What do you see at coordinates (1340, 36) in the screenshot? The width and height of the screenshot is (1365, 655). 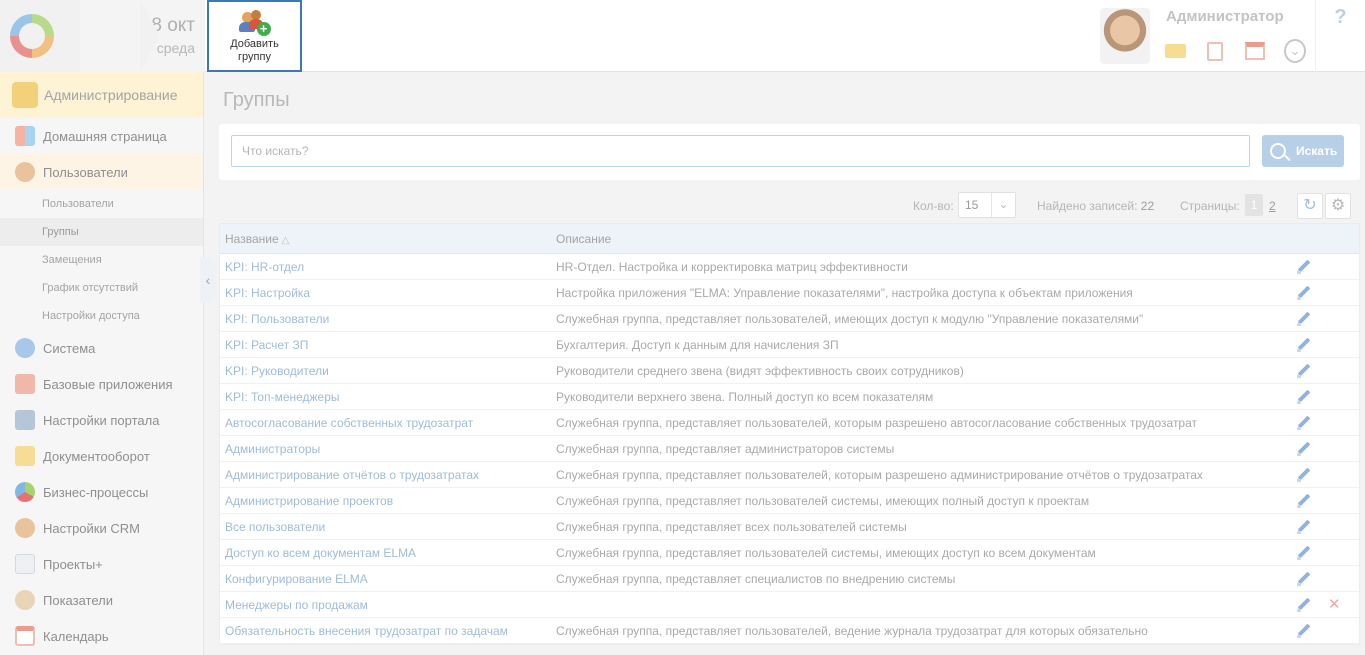 I see `help-button: ?` at bounding box center [1340, 36].